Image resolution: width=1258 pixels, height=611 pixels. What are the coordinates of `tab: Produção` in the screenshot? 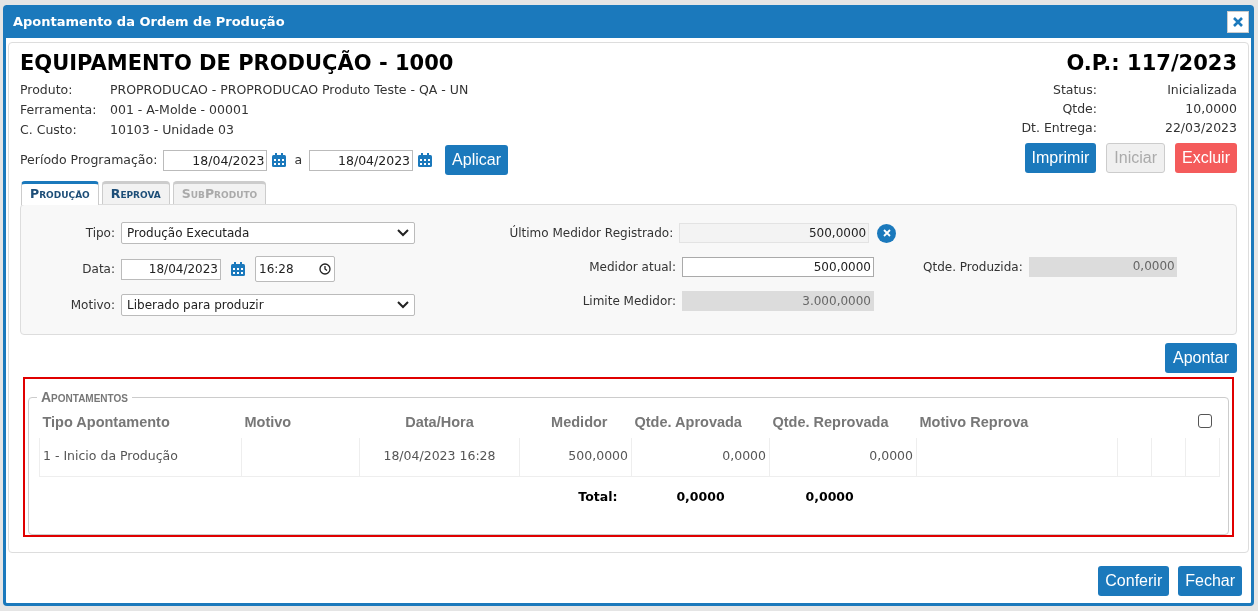 It's located at (60, 193).